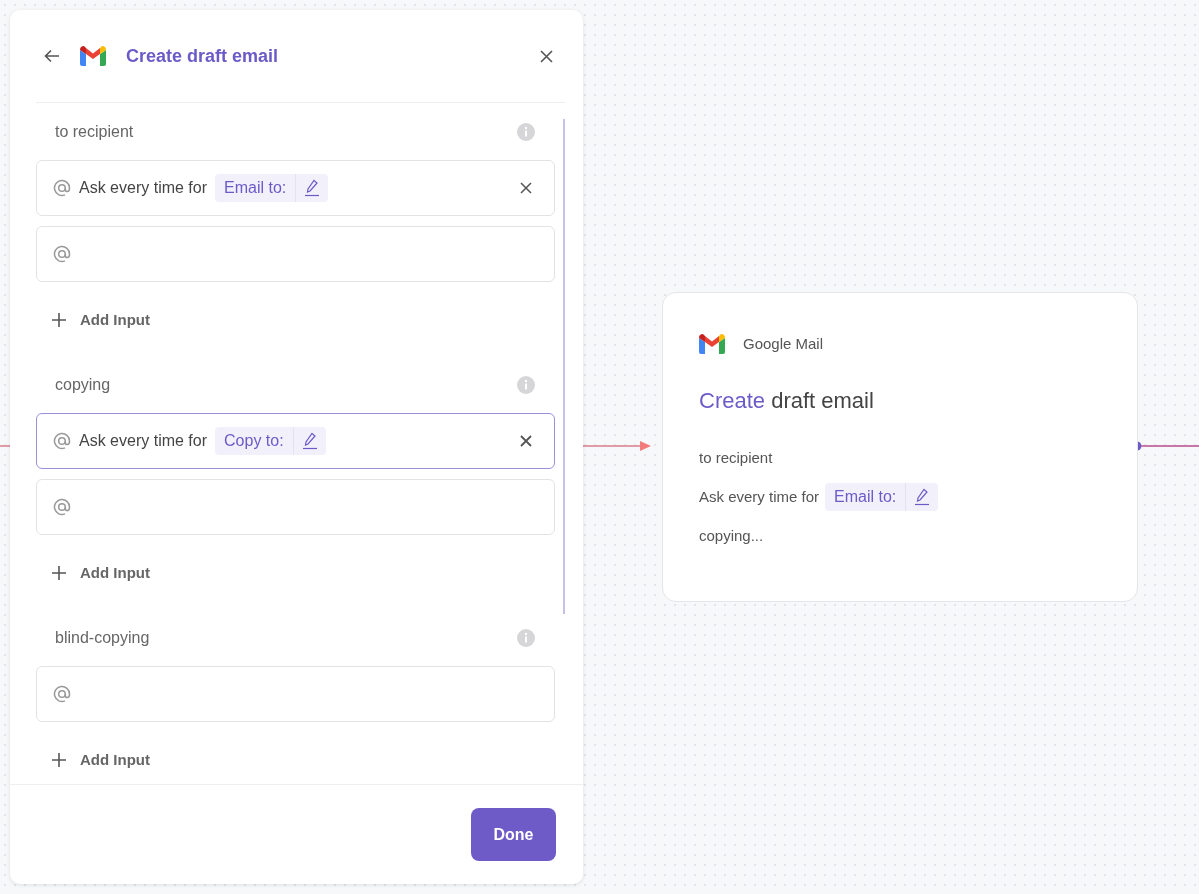  Describe the element at coordinates (83, 384) in the screenshot. I see `field-label: copying` at that location.